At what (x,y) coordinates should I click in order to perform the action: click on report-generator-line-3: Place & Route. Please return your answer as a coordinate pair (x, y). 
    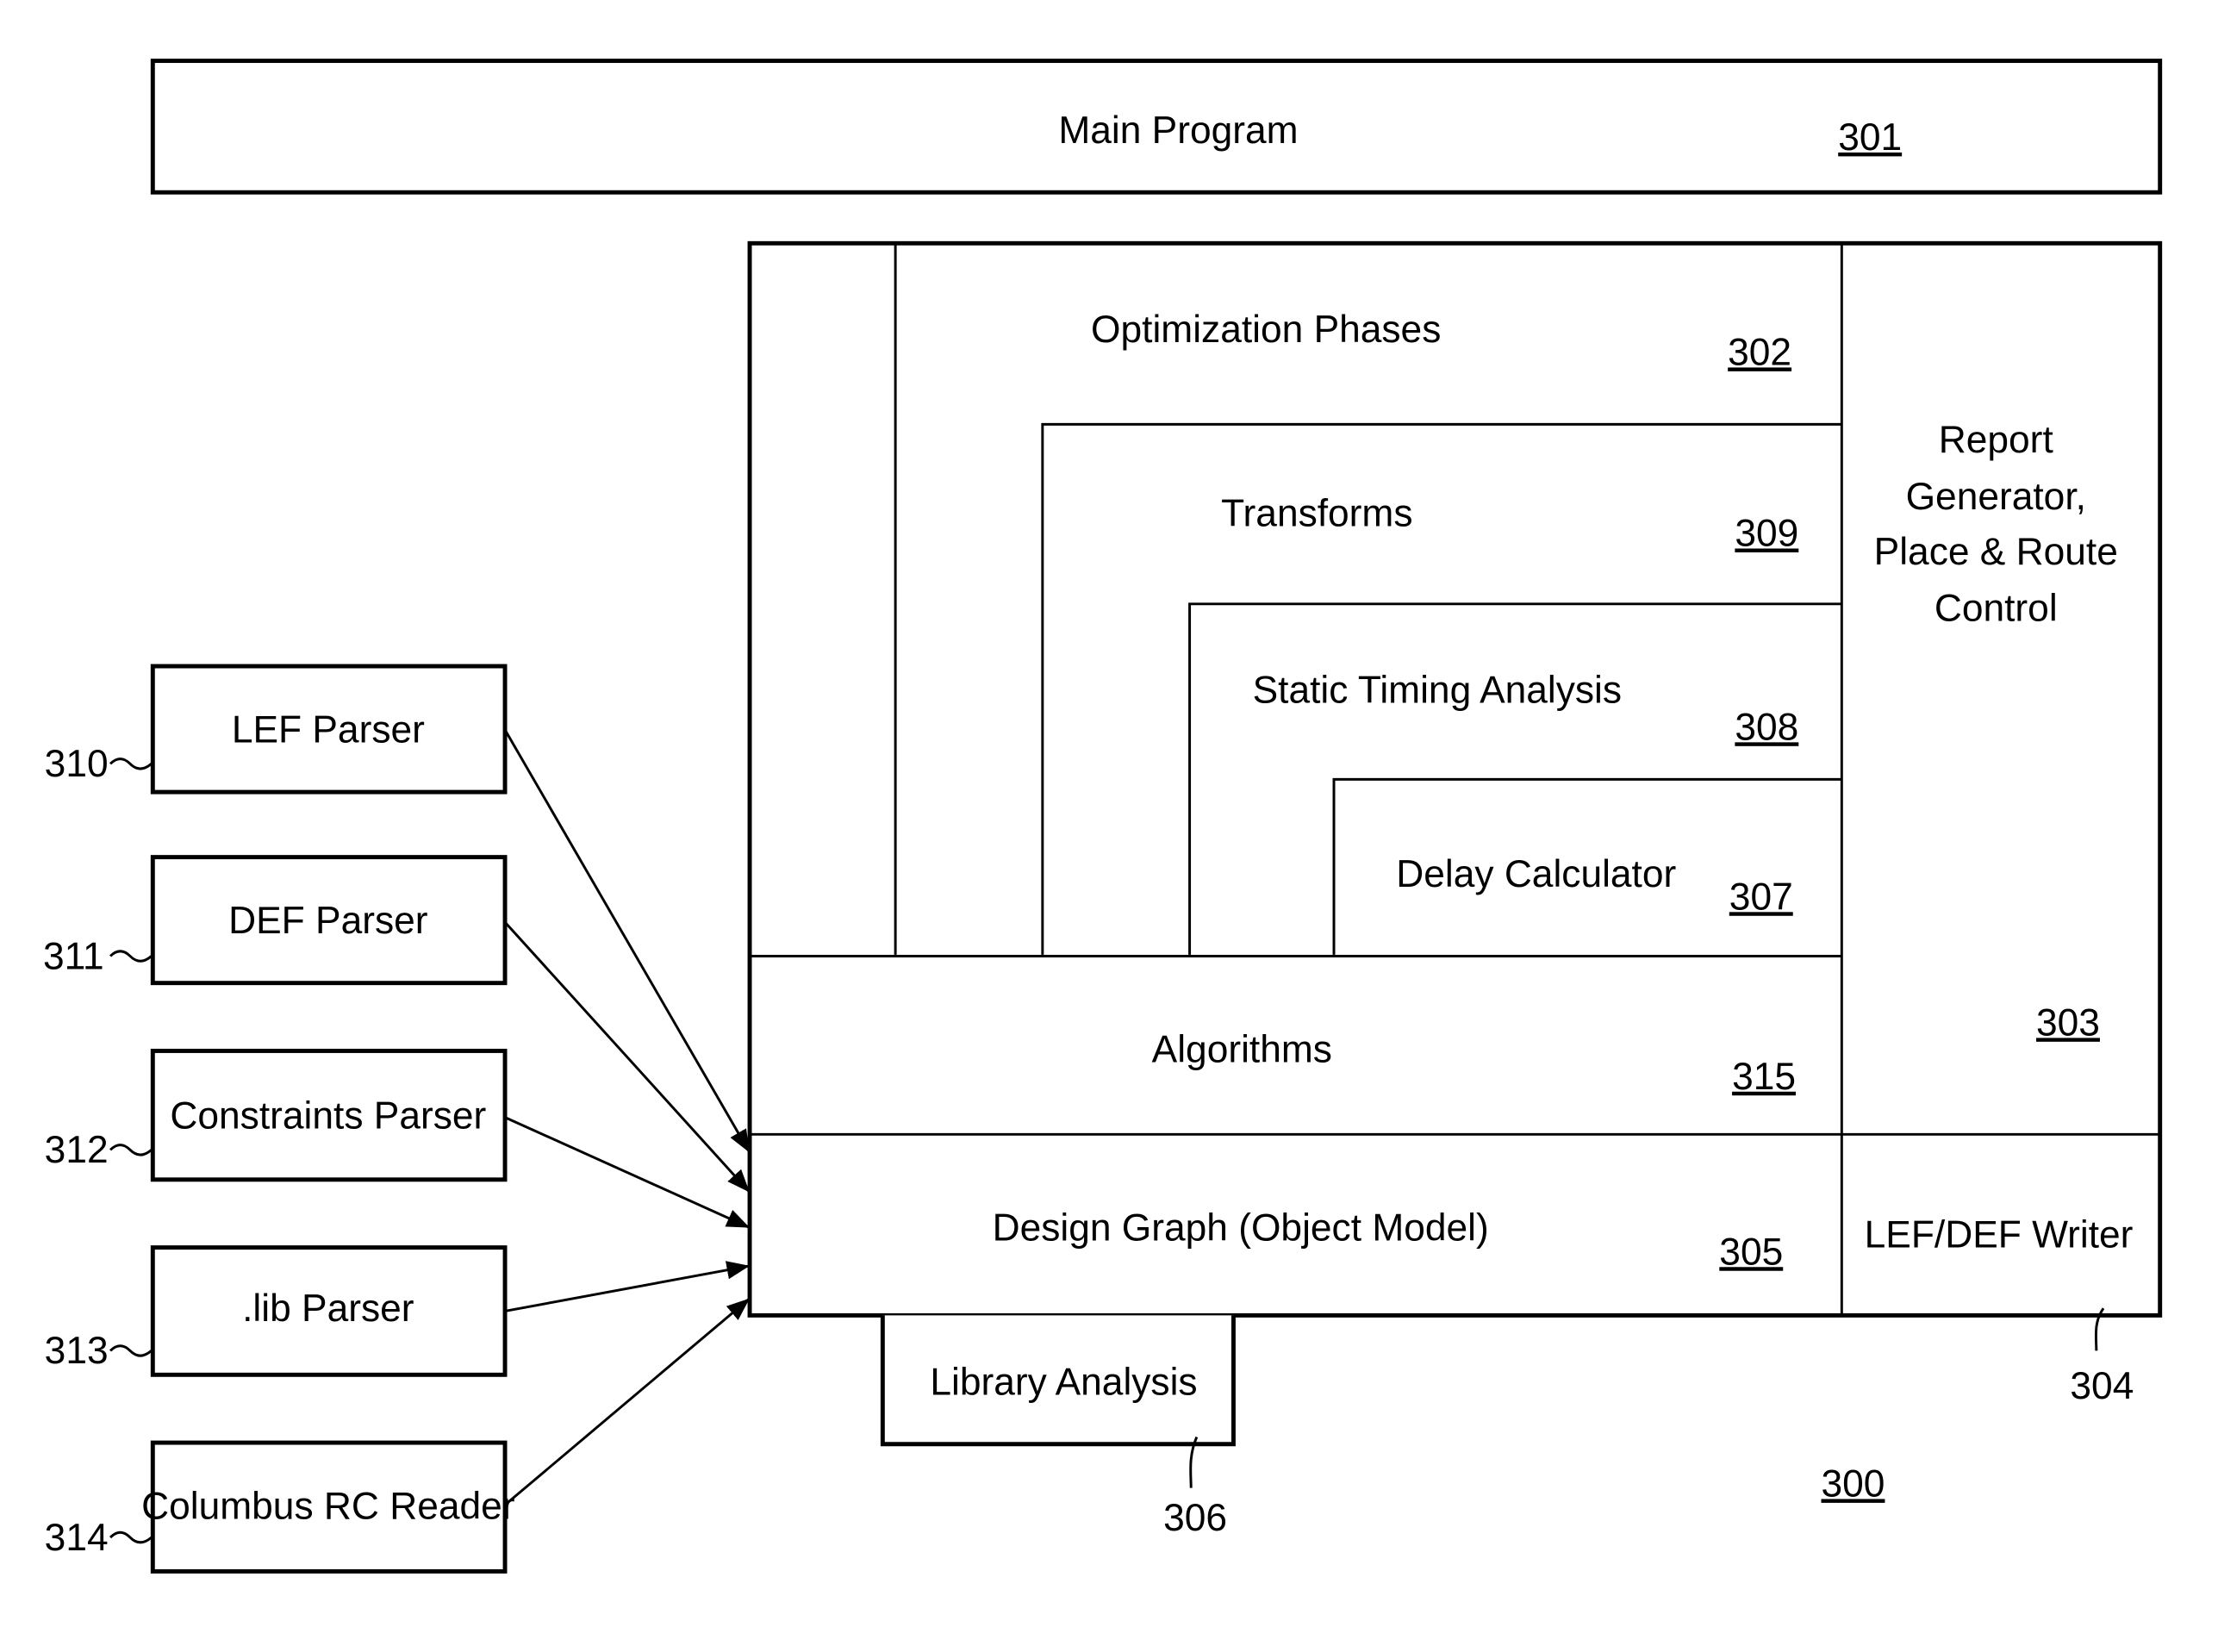
    Looking at the image, I should click on (1996, 552).